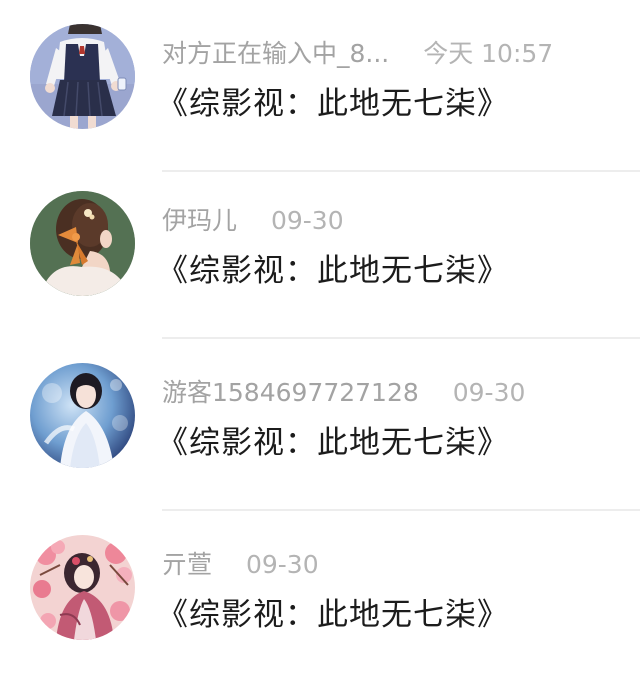 This screenshot has width=640, height=681. What do you see at coordinates (82, 76) in the screenshot?
I see `schoolgirl-avatar-icon` at bounding box center [82, 76].